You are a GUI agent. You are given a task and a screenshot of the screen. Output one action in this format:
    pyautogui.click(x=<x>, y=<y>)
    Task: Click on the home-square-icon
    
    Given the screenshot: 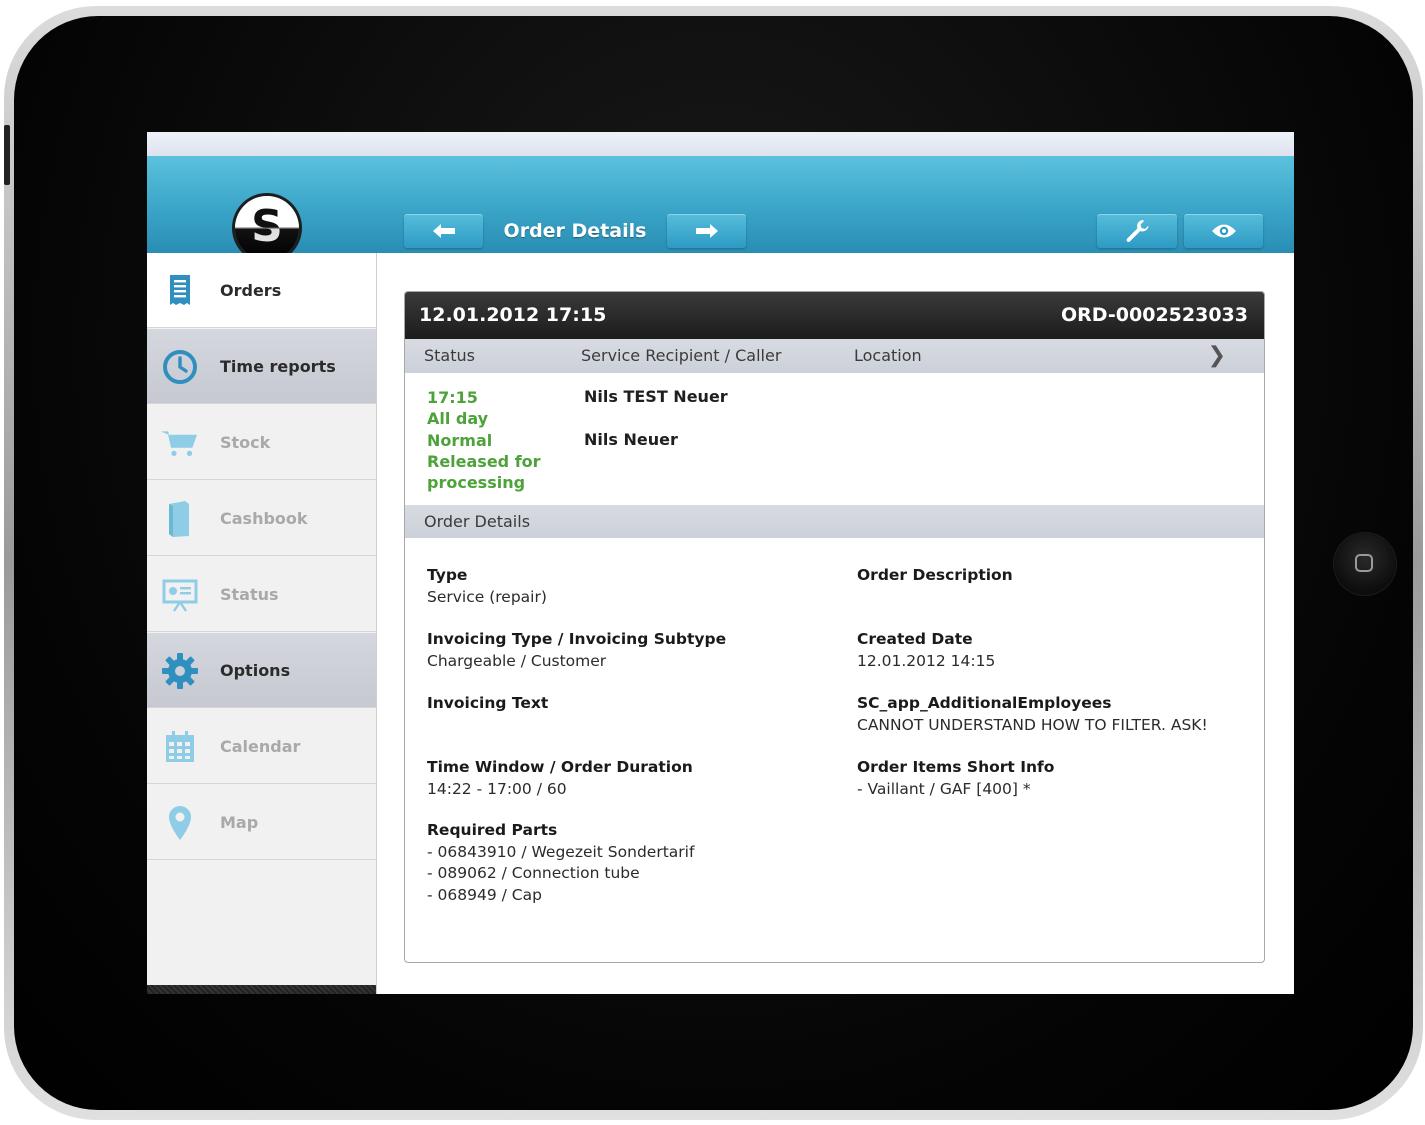 What is the action you would take?
    pyautogui.click(x=1364, y=563)
    